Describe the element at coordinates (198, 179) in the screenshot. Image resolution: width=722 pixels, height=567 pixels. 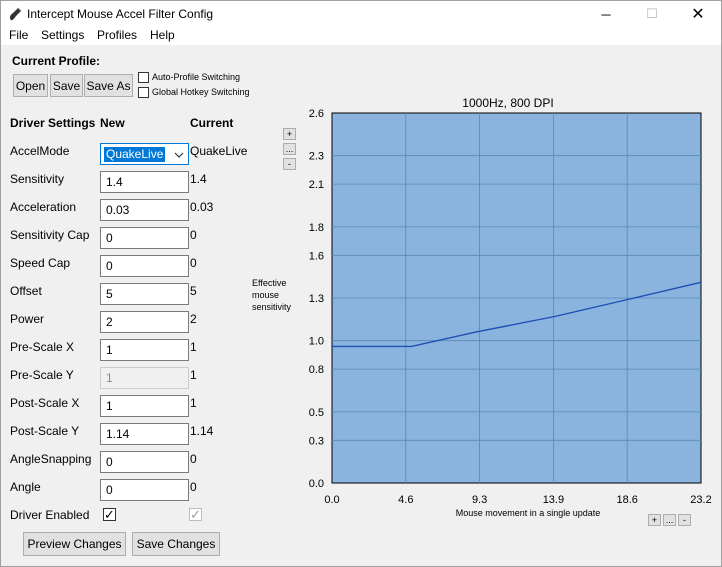
I see `sensitivity-current: 1.4` at that location.